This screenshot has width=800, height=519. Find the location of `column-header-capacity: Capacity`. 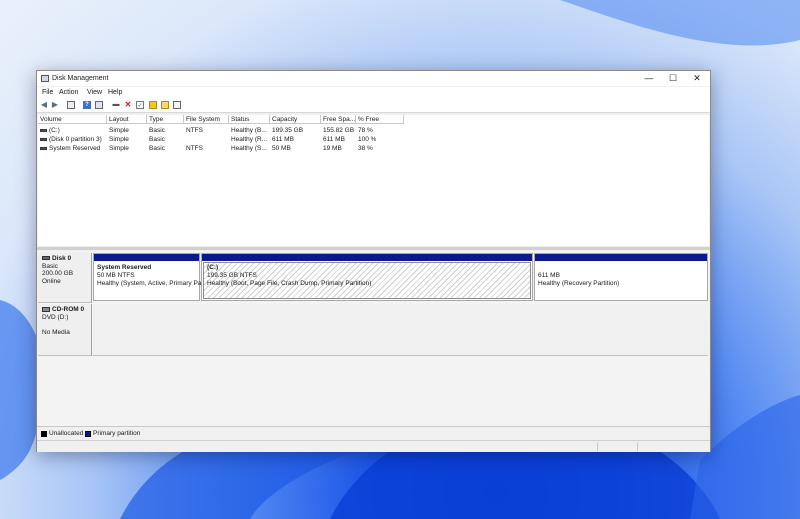

column-header-capacity: Capacity is located at coordinates (295, 119).